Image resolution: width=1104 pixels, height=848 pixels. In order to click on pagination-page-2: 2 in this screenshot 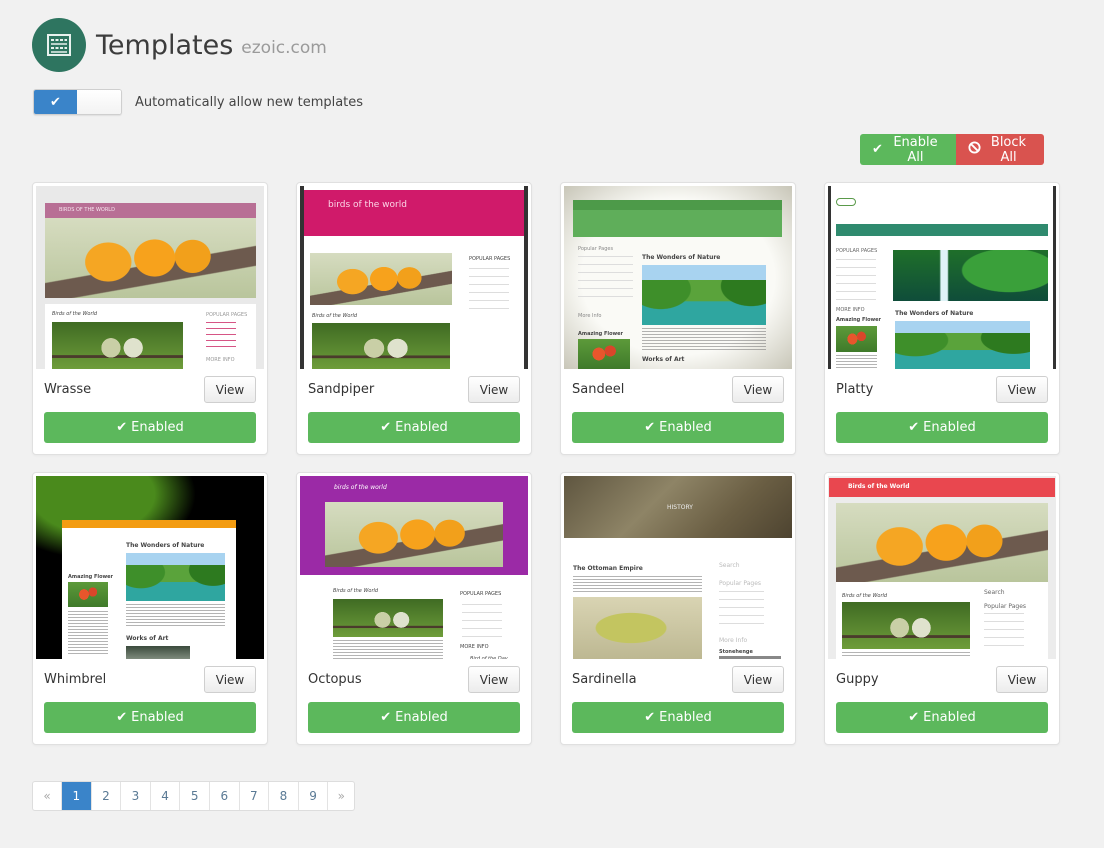, I will do `click(105, 796)`.